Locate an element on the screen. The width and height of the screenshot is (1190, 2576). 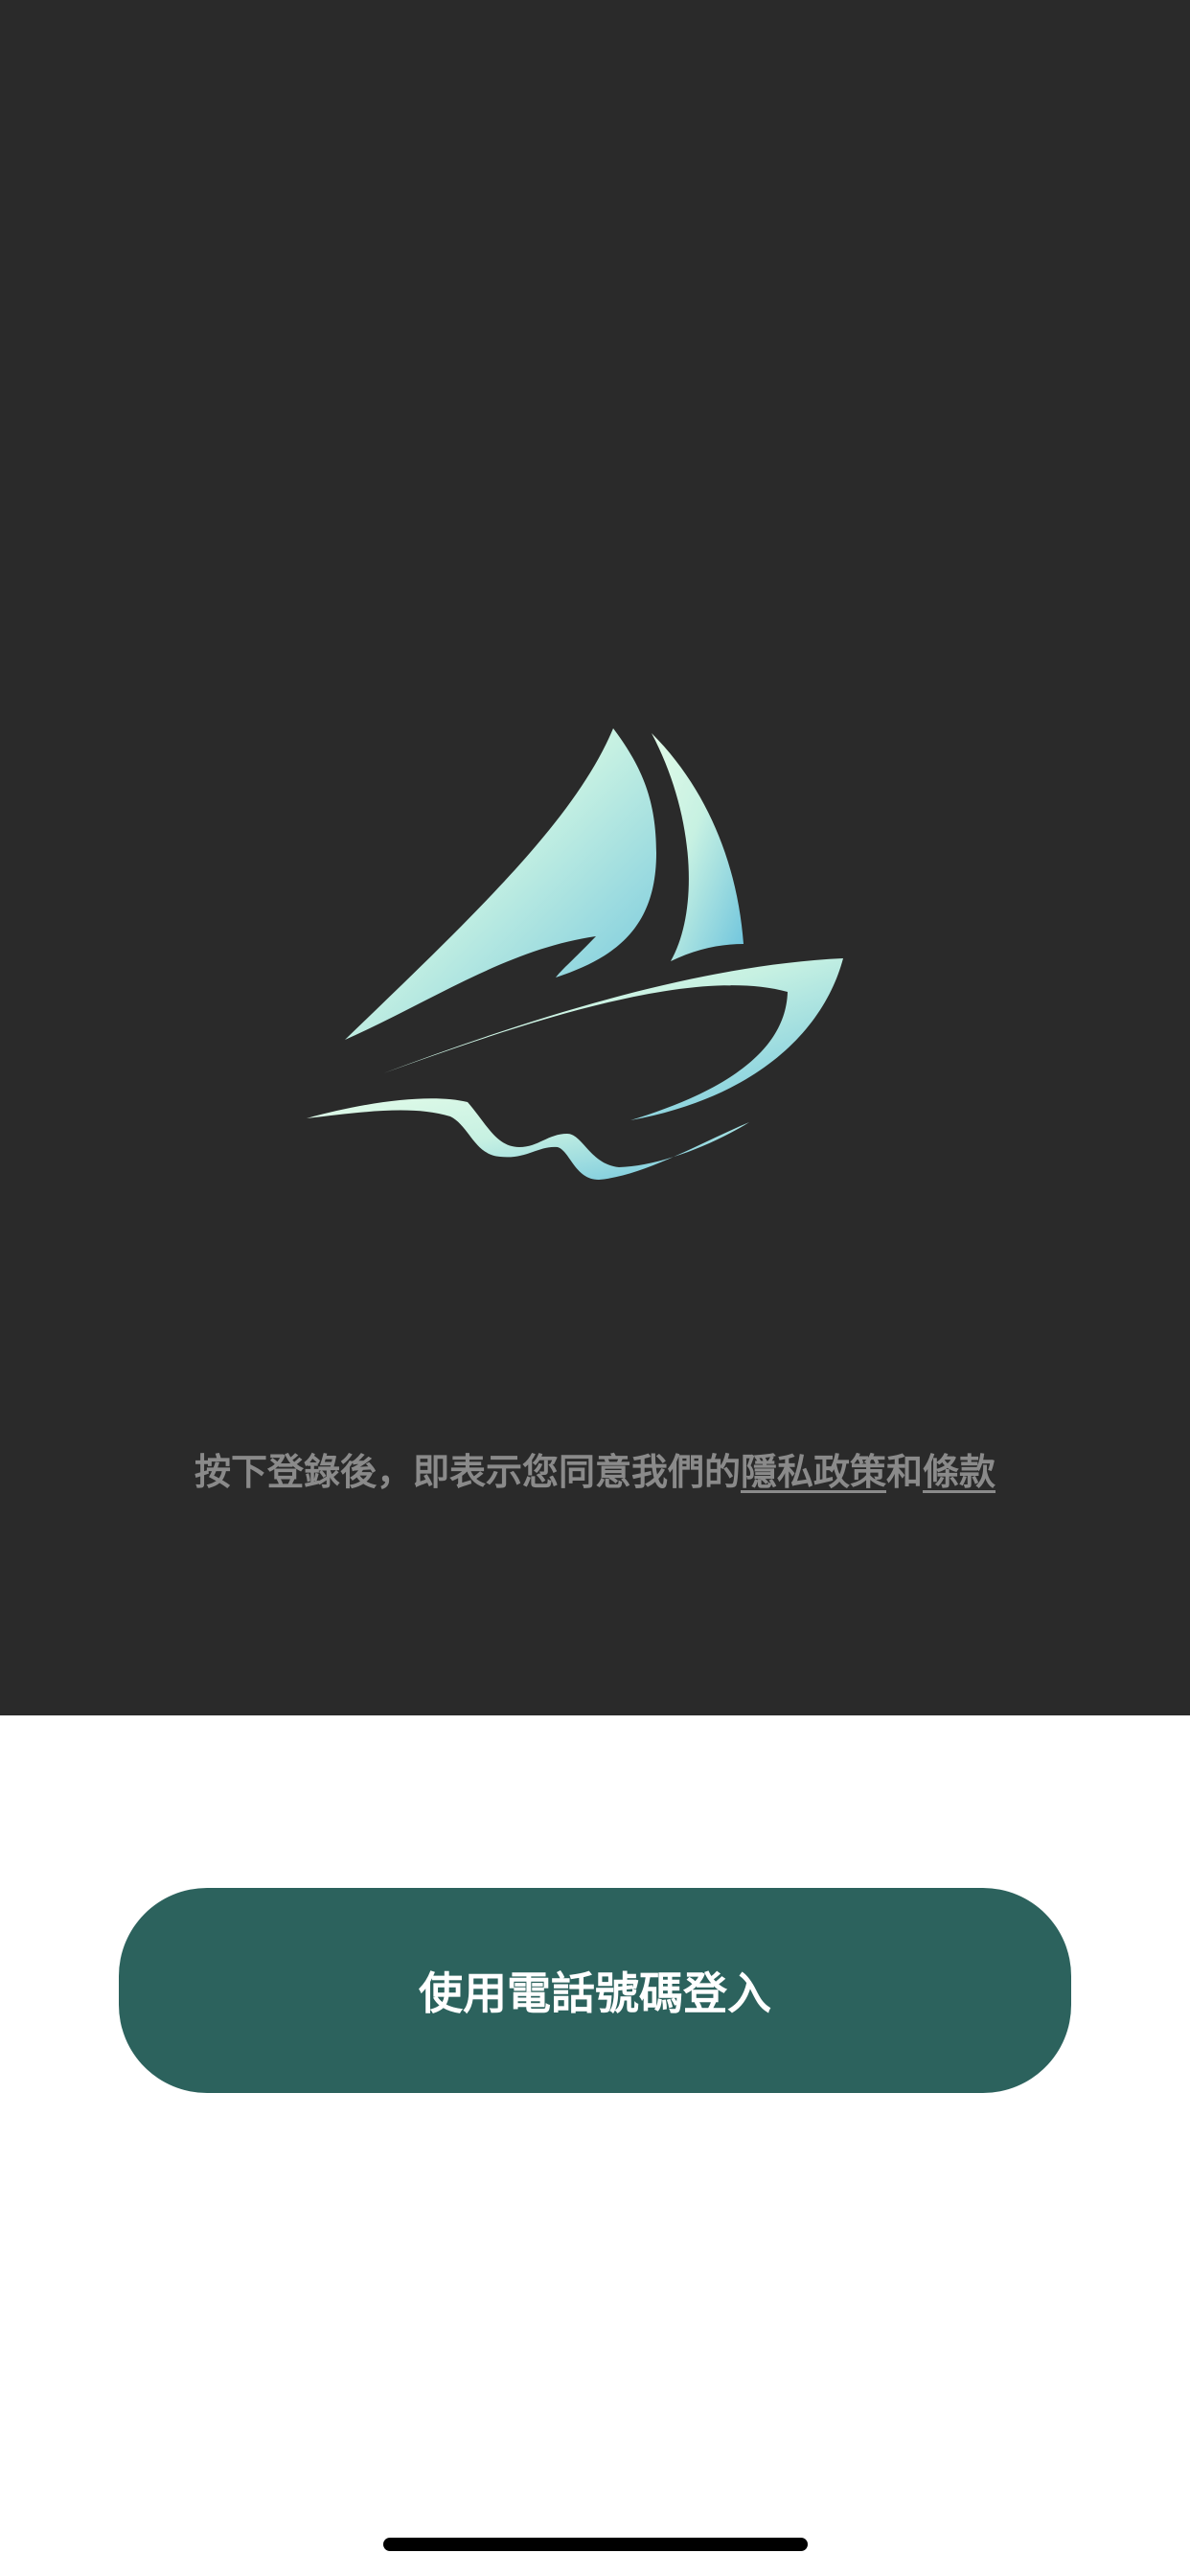
privacy-policy-link: 隱私政策 is located at coordinates (813, 1472).